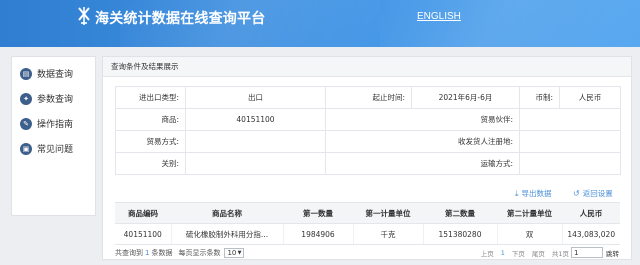 This screenshot has height=265, width=640. Describe the element at coordinates (538, 253) in the screenshot. I see `last-page-link: 尾页` at that location.